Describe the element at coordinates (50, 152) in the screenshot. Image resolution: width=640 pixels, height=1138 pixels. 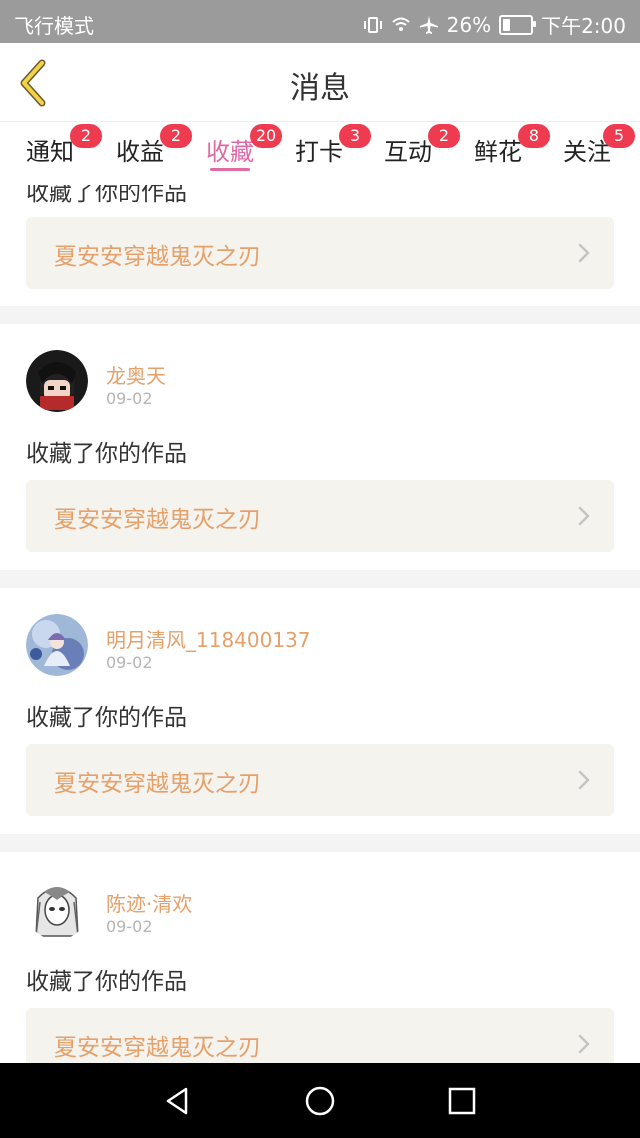
I see `tab-label: 通知` at that location.